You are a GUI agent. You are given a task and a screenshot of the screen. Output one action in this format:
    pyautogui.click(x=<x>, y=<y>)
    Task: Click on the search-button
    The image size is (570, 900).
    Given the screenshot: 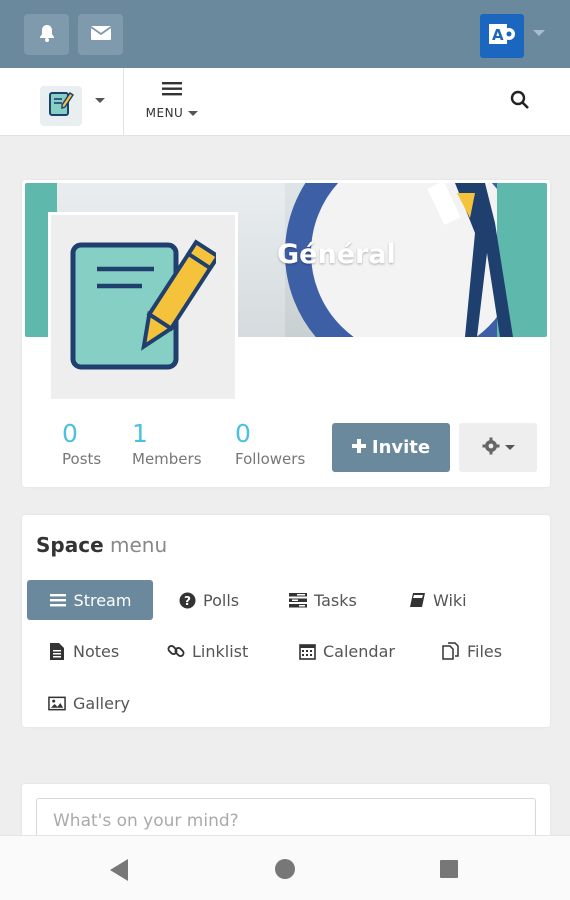 What is the action you would take?
    pyautogui.click(x=520, y=102)
    